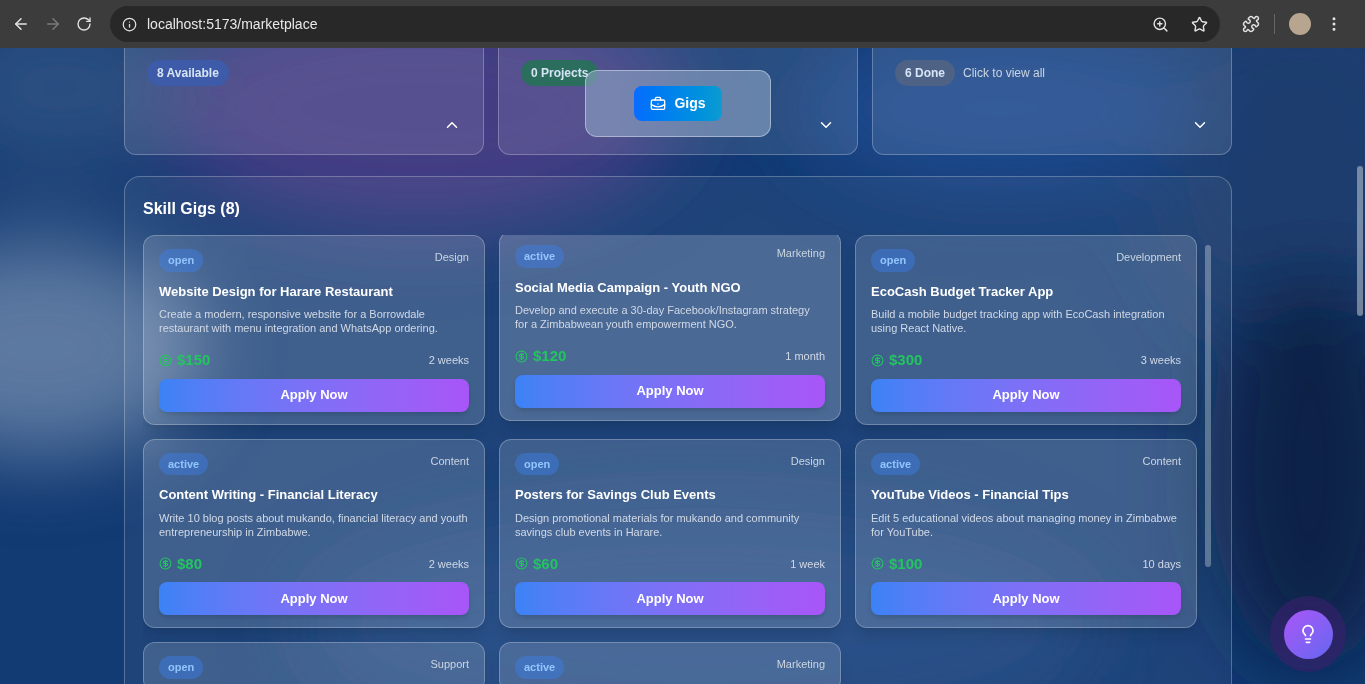 The width and height of the screenshot is (1365, 684). Describe the element at coordinates (807, 564) in the screenshot. I see `gig-duration: 1 week` at that location.